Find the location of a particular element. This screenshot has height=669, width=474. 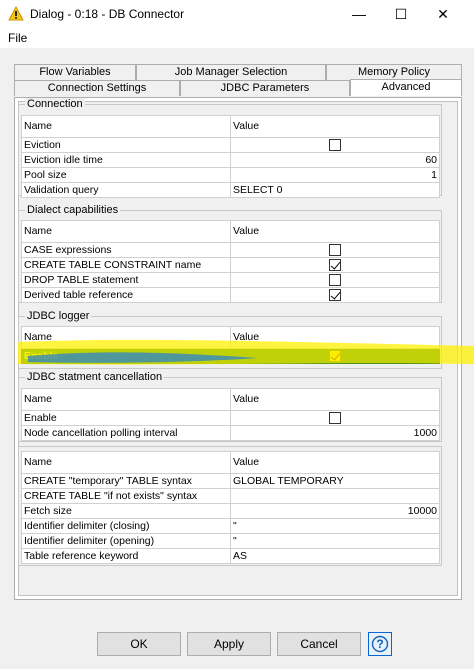

jdbc-logger-enable-checkbox-cell is located at coordinates (335, 356).